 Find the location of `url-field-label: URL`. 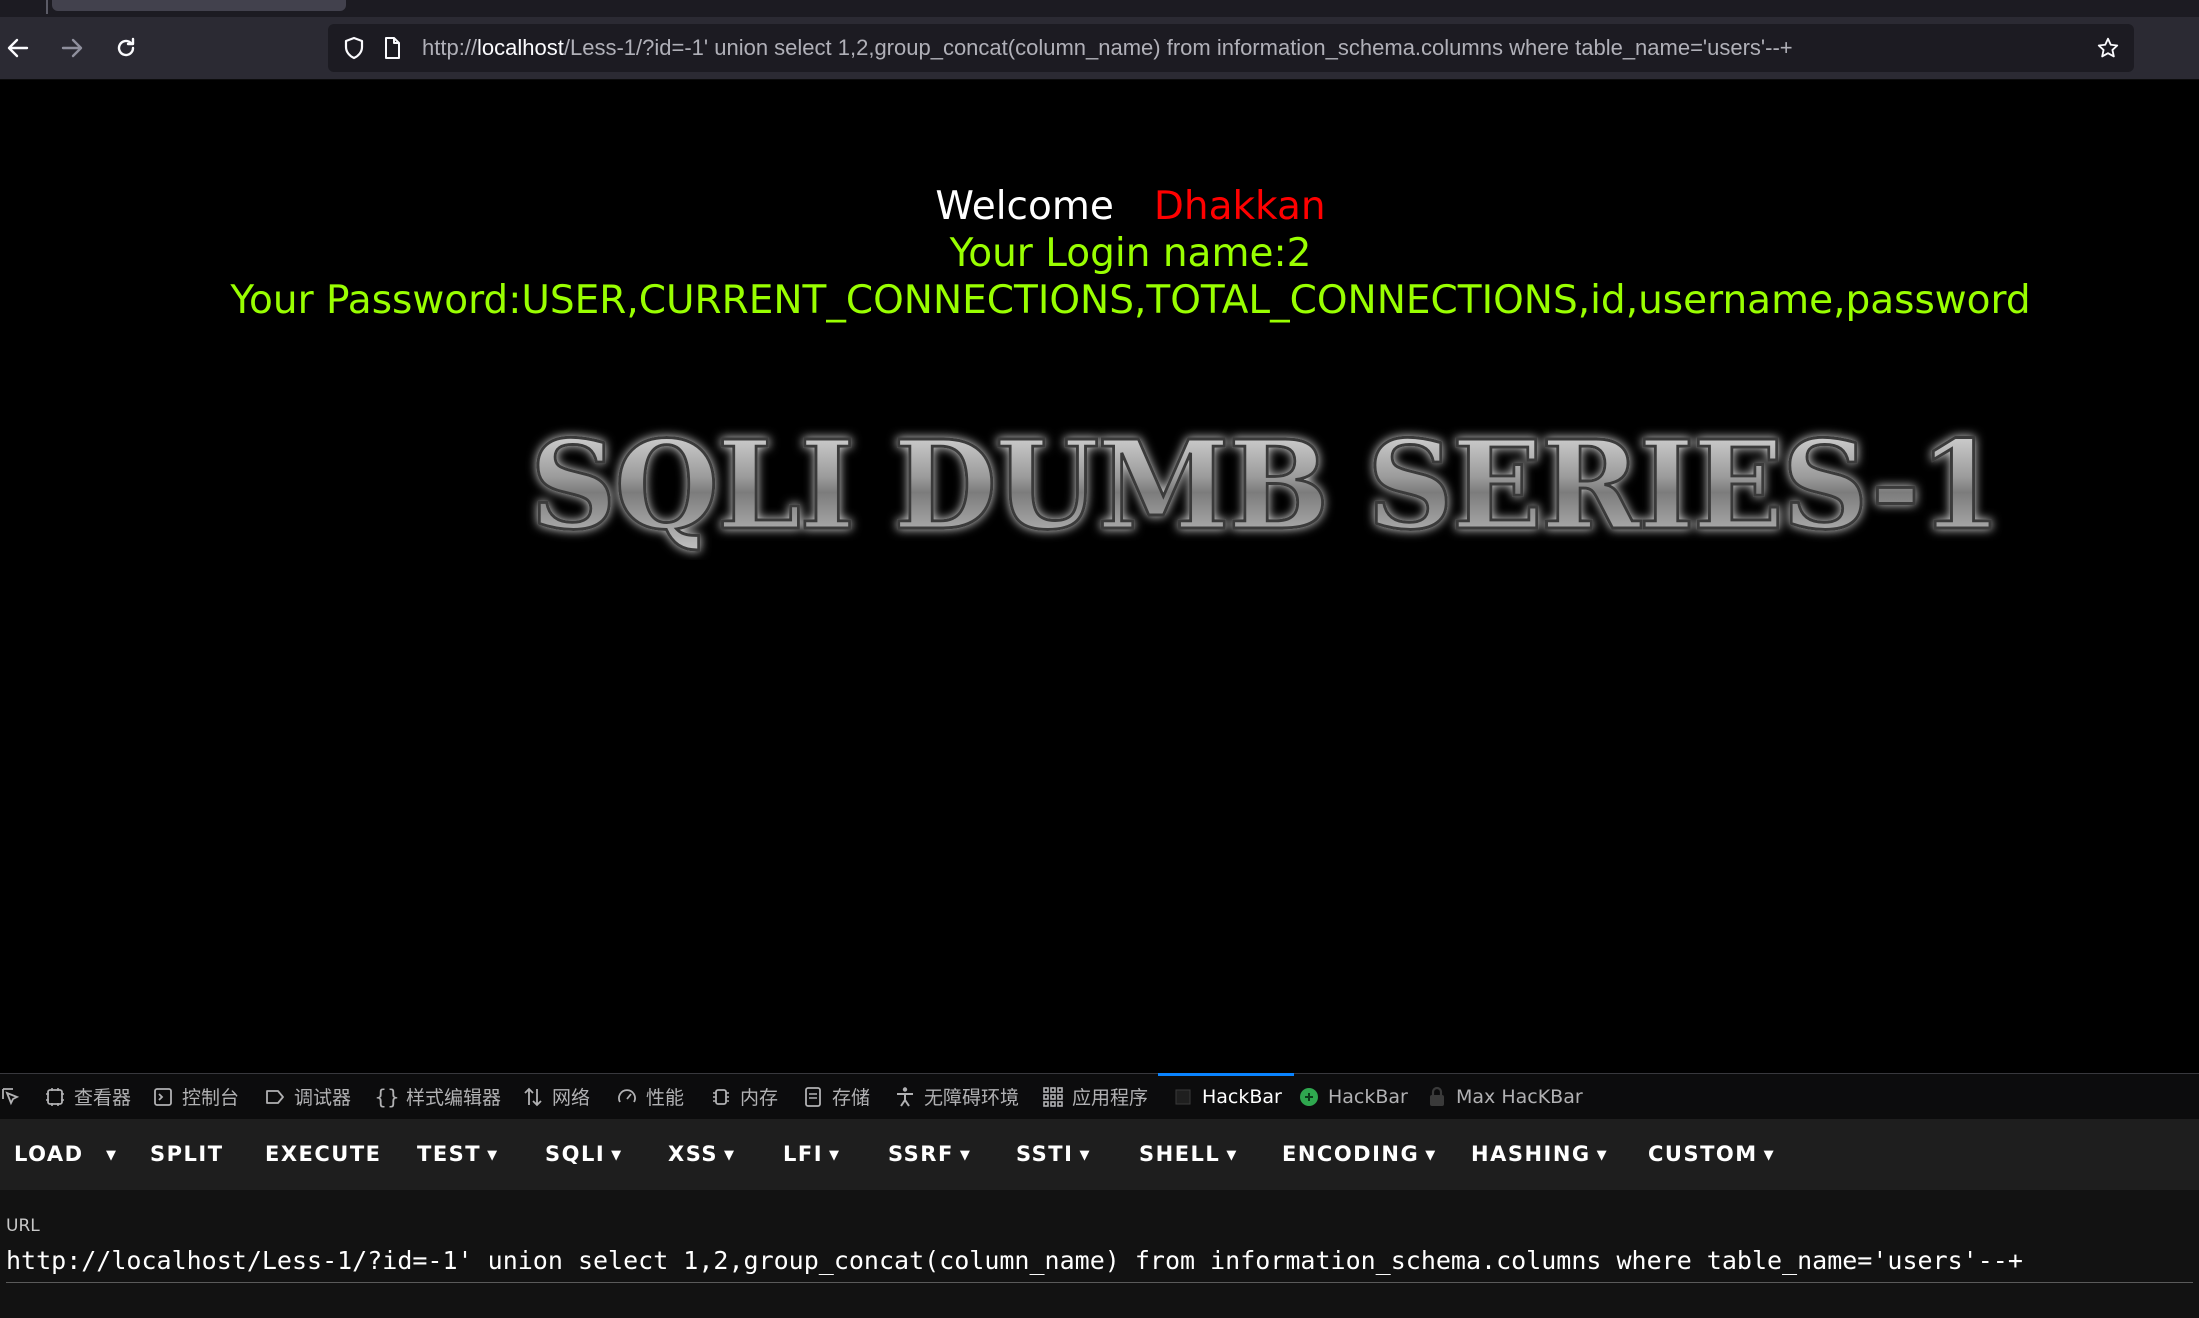

url-field-label: URL is located at coordinates (23, 1226).